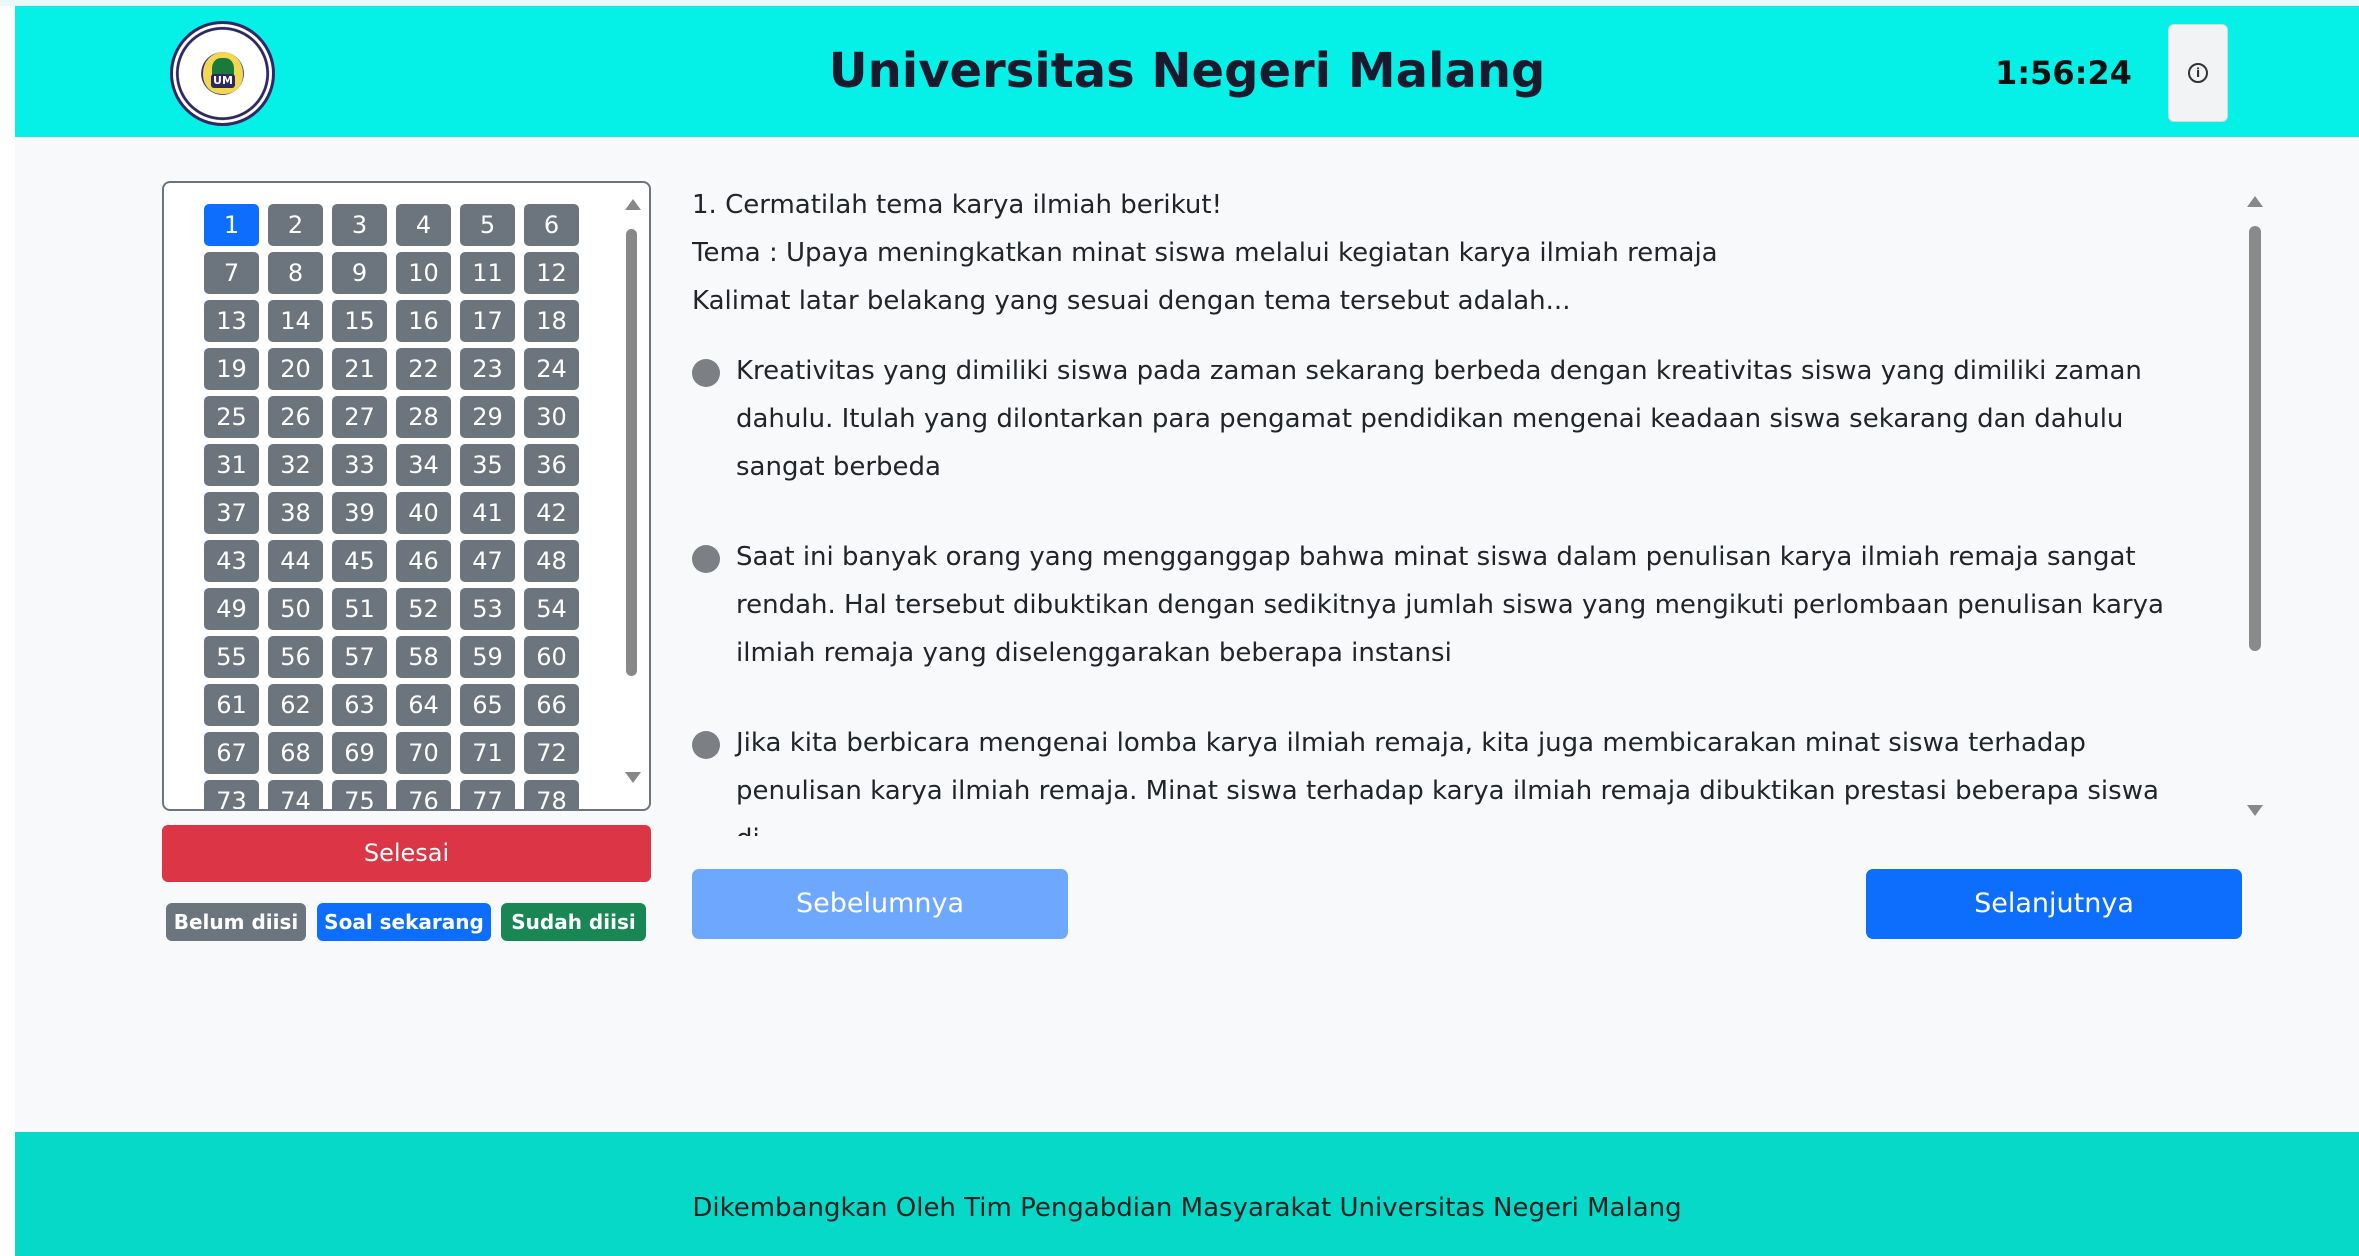 This screenshot has width=2359, height=1256. What do you see at coordinates (231, 657) in the screenshot?
I see `question-number-button: 55` at bounding box center [231, 657].